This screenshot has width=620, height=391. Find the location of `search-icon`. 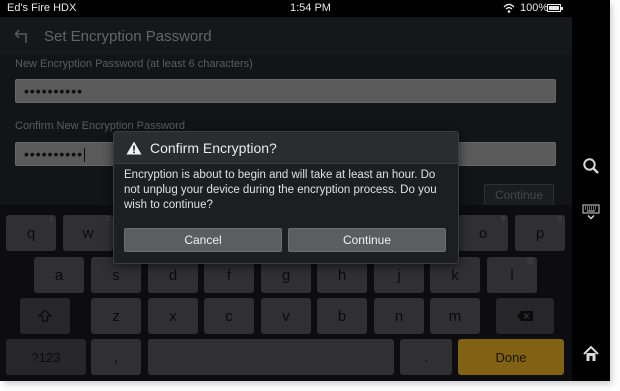

search-icon is located at coordinates (591, 166).